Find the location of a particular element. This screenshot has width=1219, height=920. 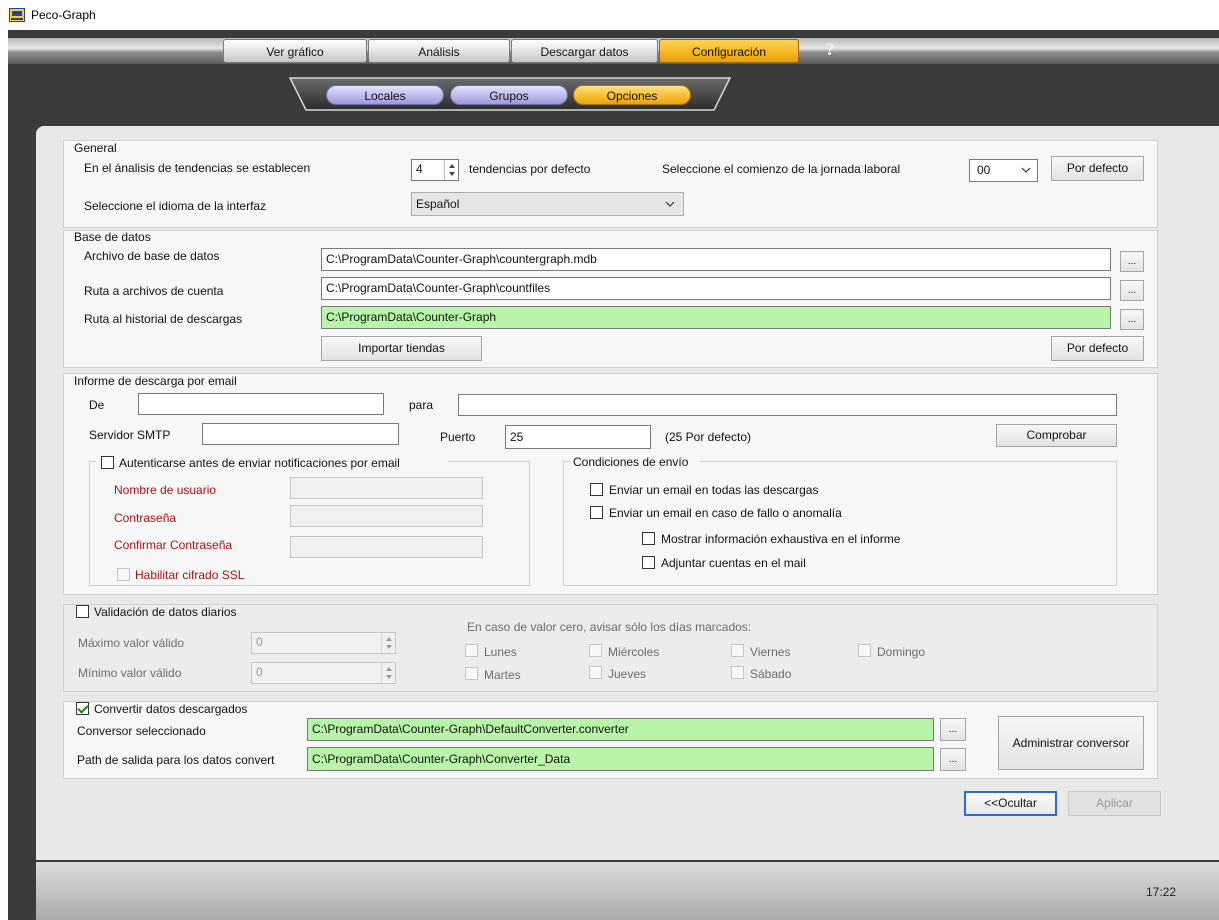

email-title: Informe de descarga por email is located at coordinates (155, 381).